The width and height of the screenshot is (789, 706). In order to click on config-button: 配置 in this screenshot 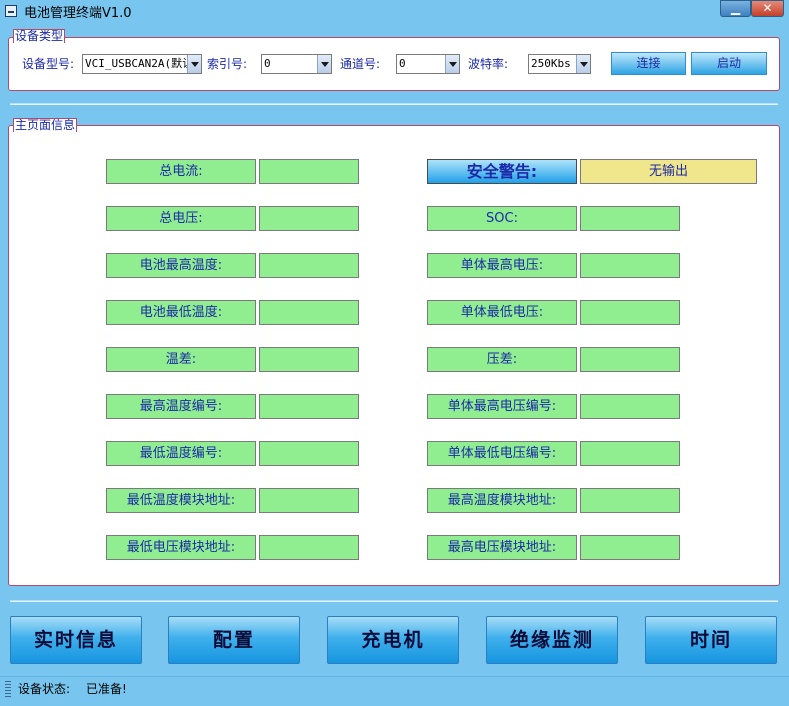, I will do `click(234, 640)`.